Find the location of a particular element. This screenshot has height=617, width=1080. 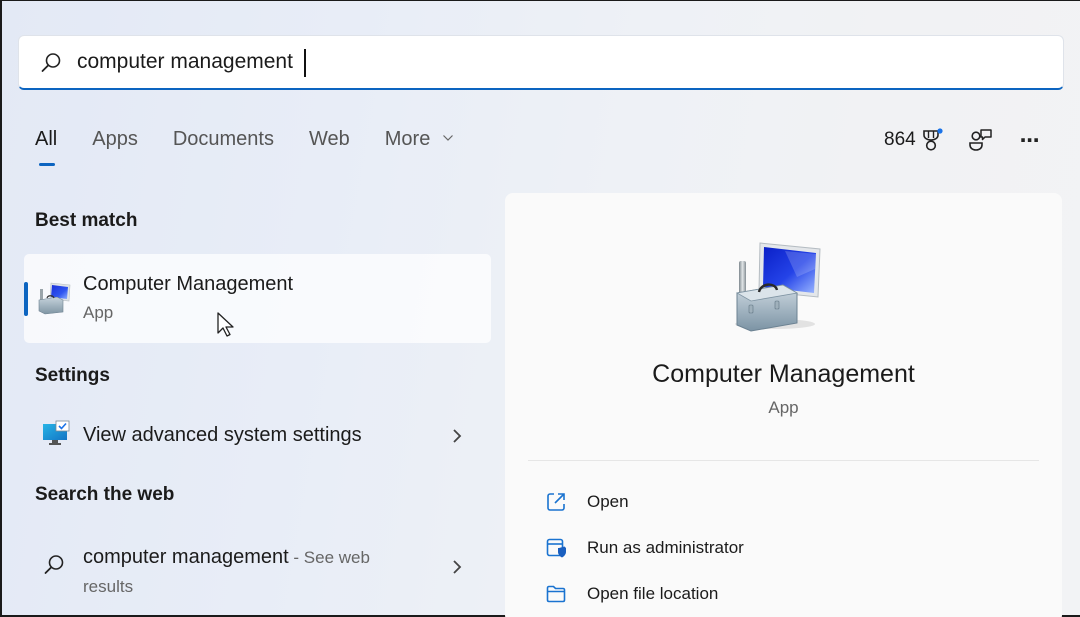

search-box is located at coordinates (541, 62).